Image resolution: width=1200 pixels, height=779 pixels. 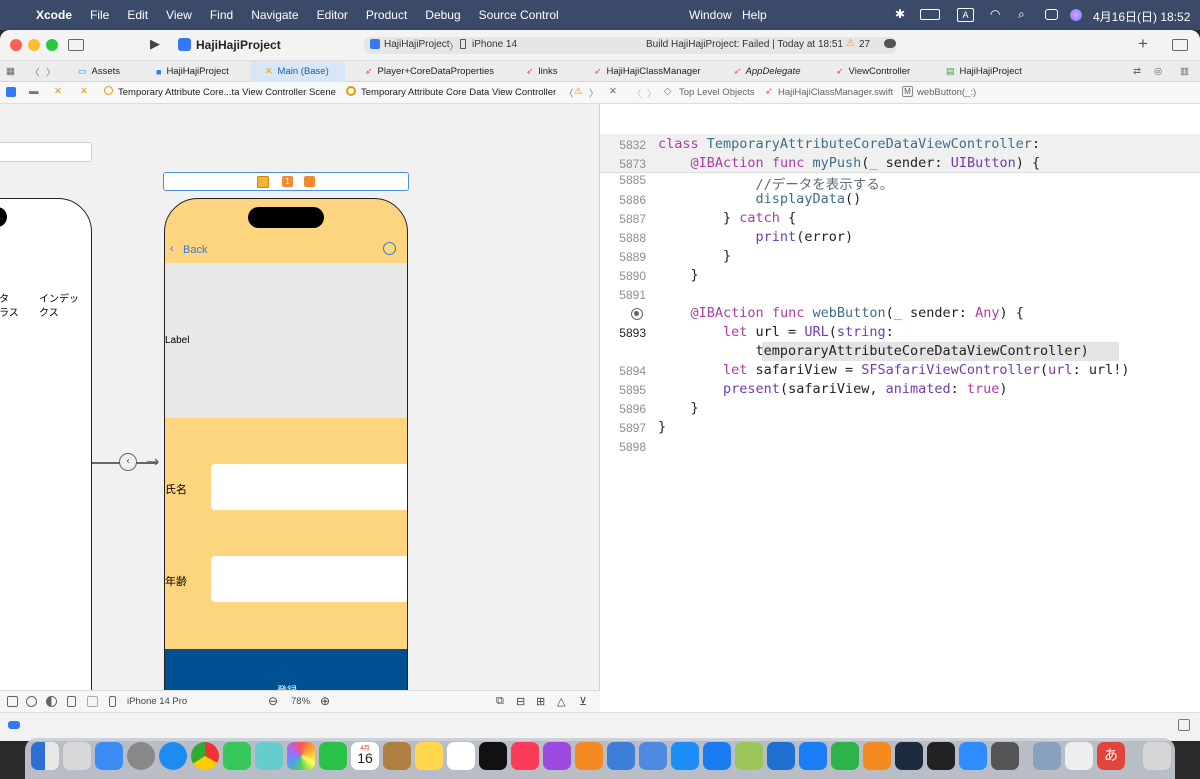 What do you see at coordinates (520, 701) in the screenshot?
I see `align-icon: ⊟` at bounding box center [520, 701].